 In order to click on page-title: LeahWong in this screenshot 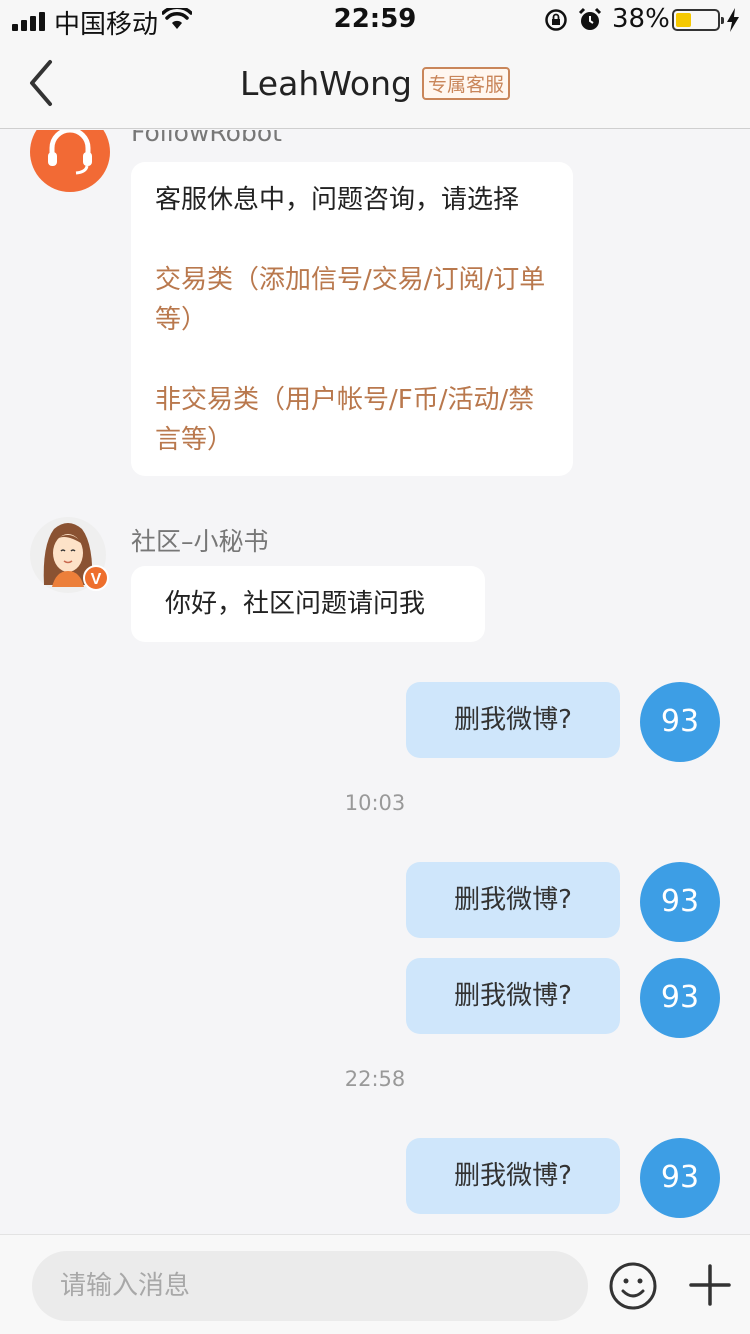, I will do `click(325, 83)`.